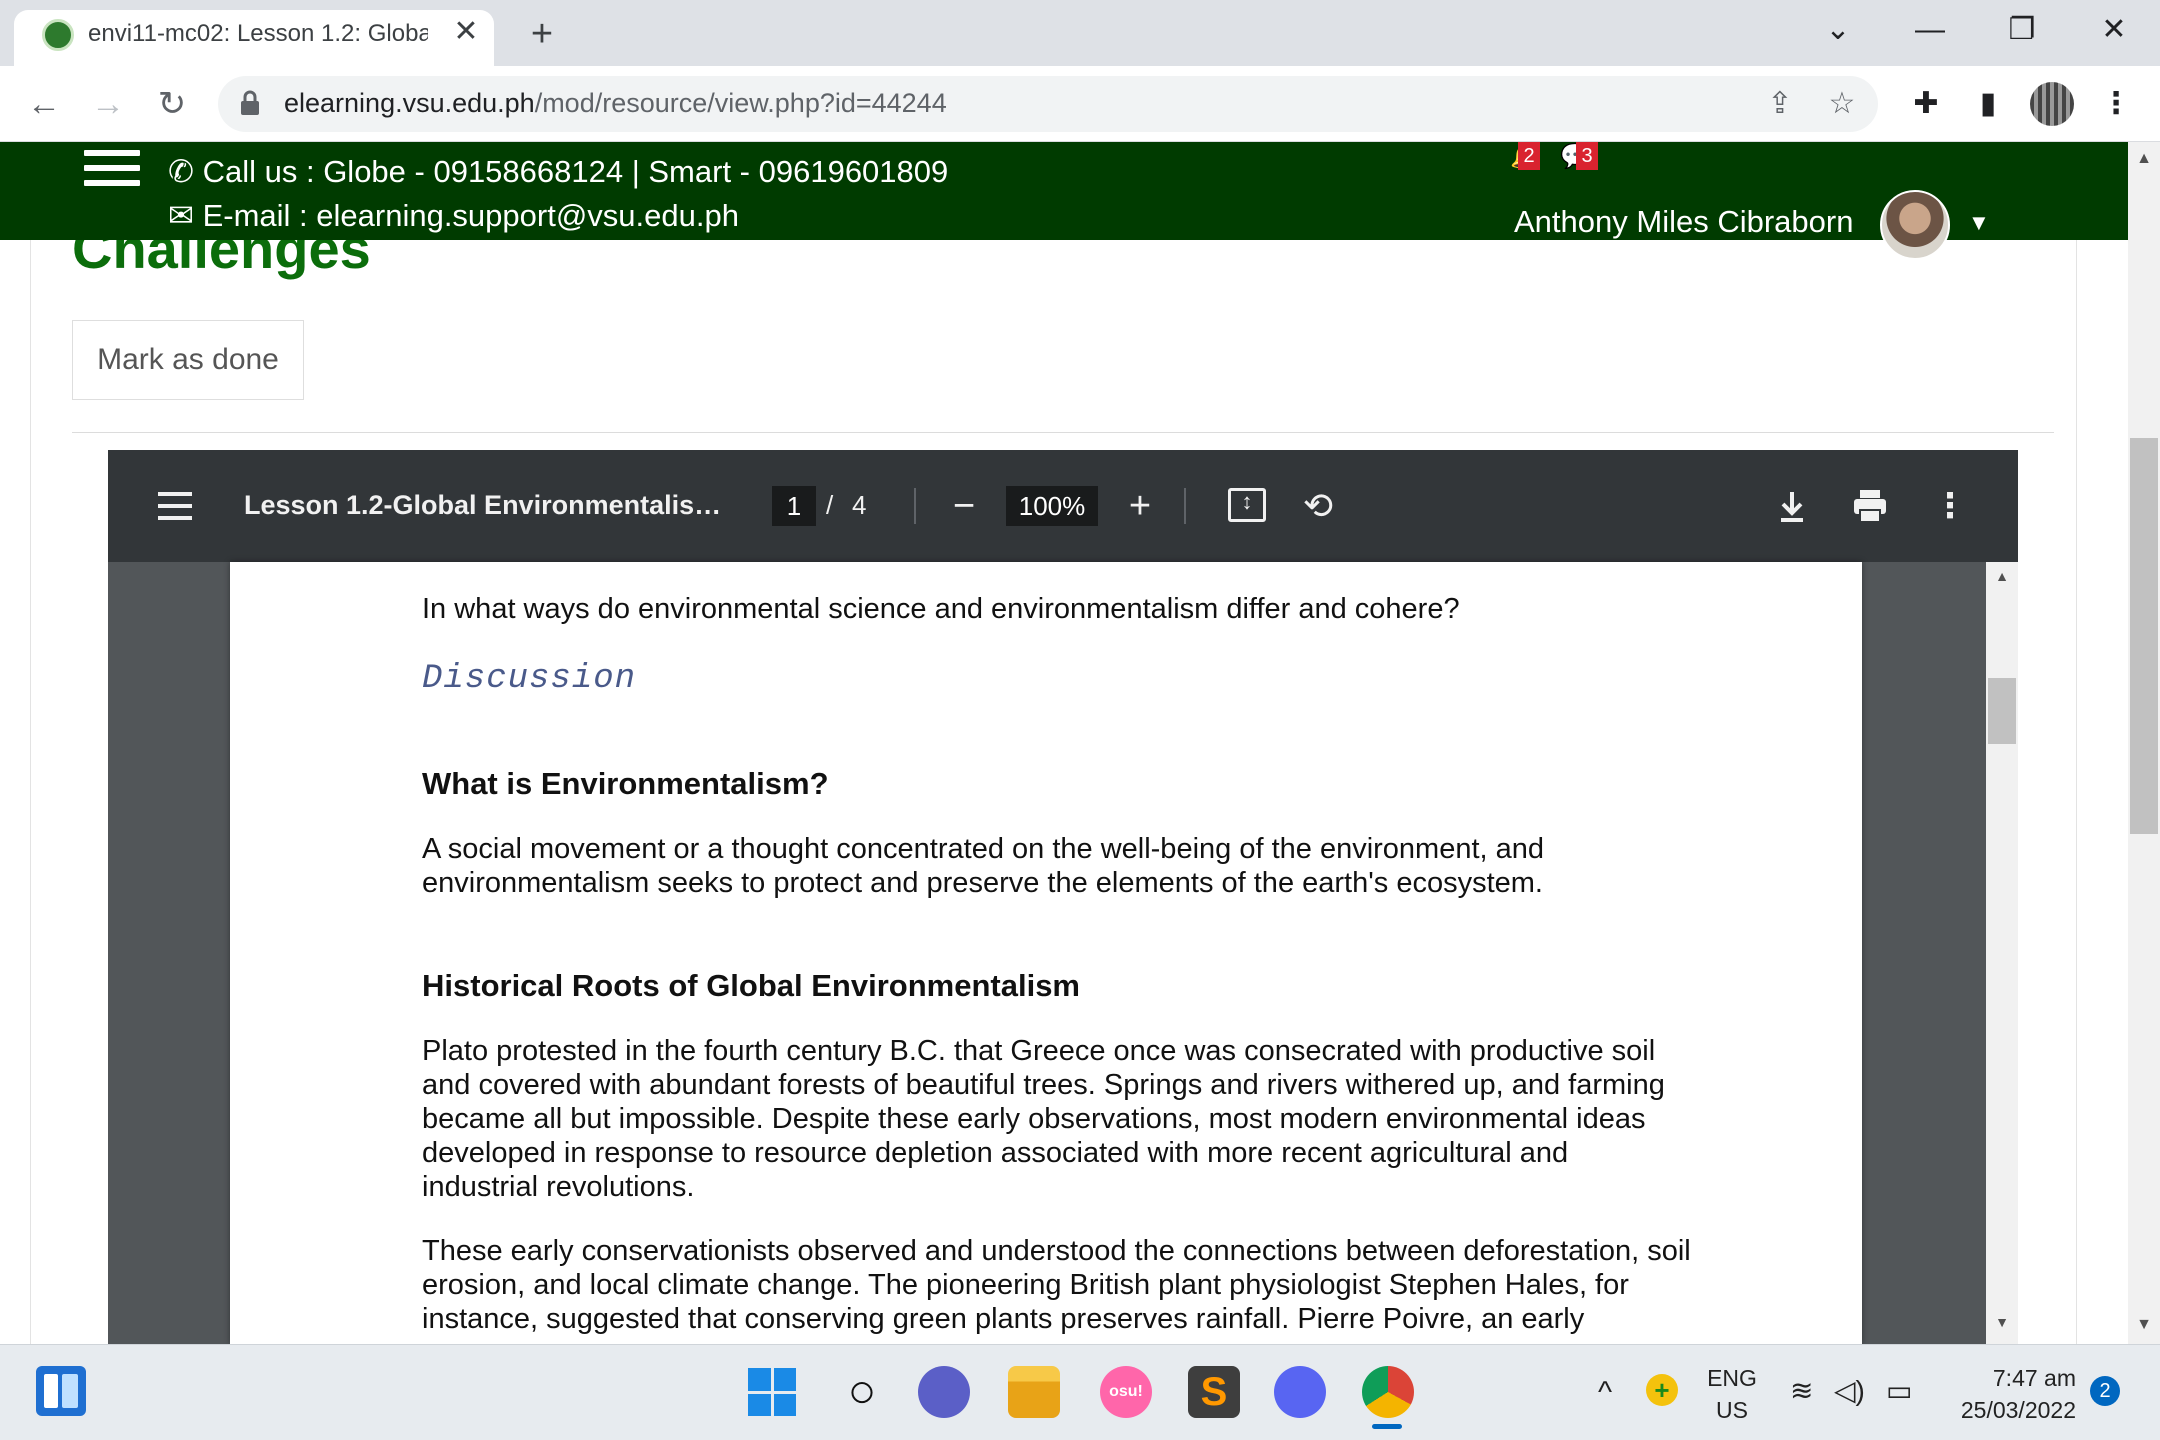  What do you see at coordinates (625, 783) in the screenshot?
I see `pdf-heading-environmentalism: What is Environmentalism?` at bounding box center [625, 783].